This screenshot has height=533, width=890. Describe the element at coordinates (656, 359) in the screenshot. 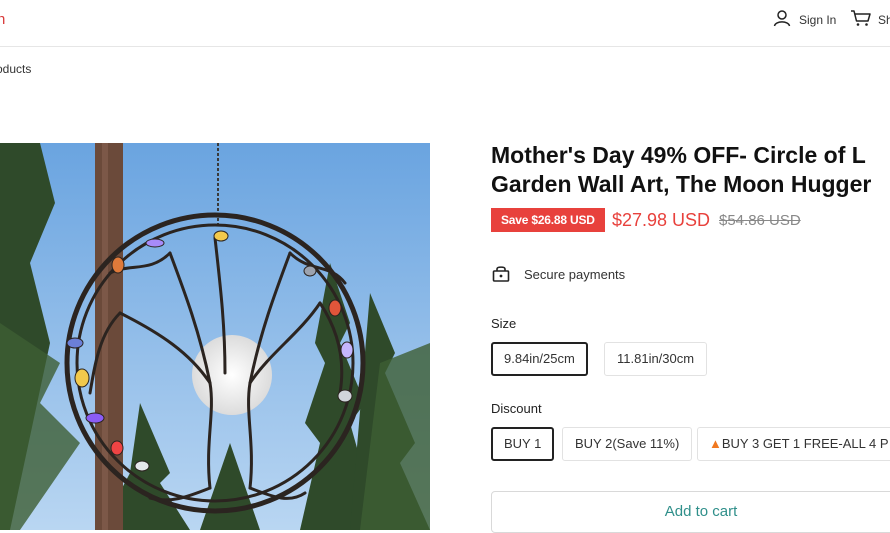

I see `size-option-30cm: 11.81in/30cm` at that location.